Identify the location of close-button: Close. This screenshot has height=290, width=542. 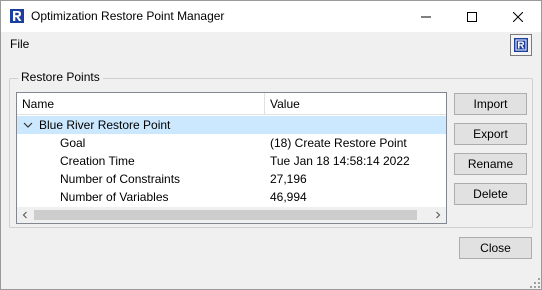
(495, 248).